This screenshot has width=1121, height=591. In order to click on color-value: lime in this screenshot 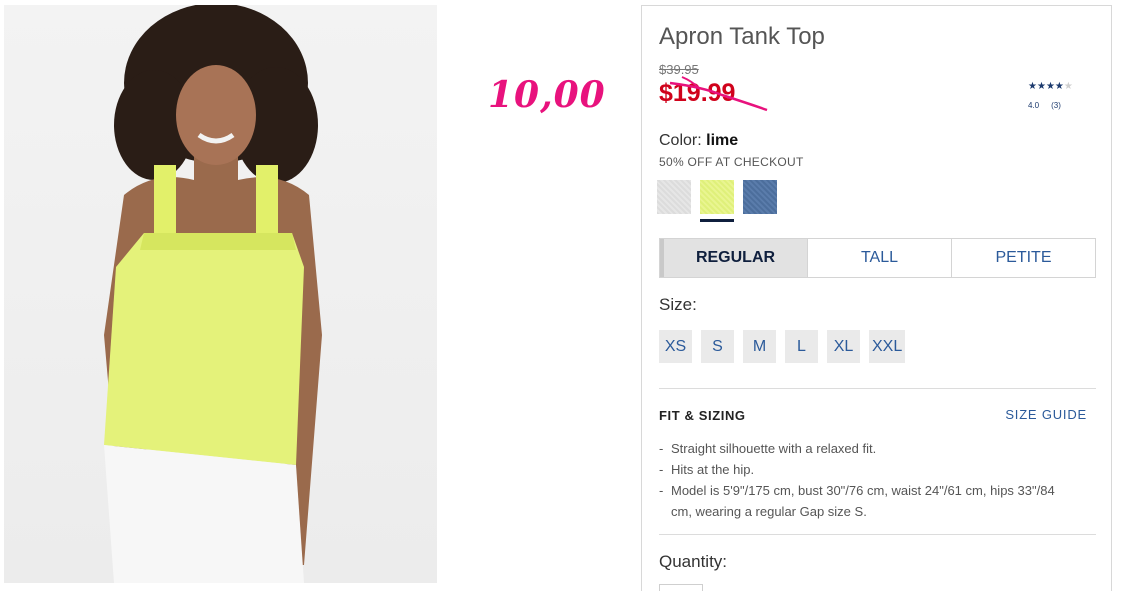, I will do `click(722, 140)`.